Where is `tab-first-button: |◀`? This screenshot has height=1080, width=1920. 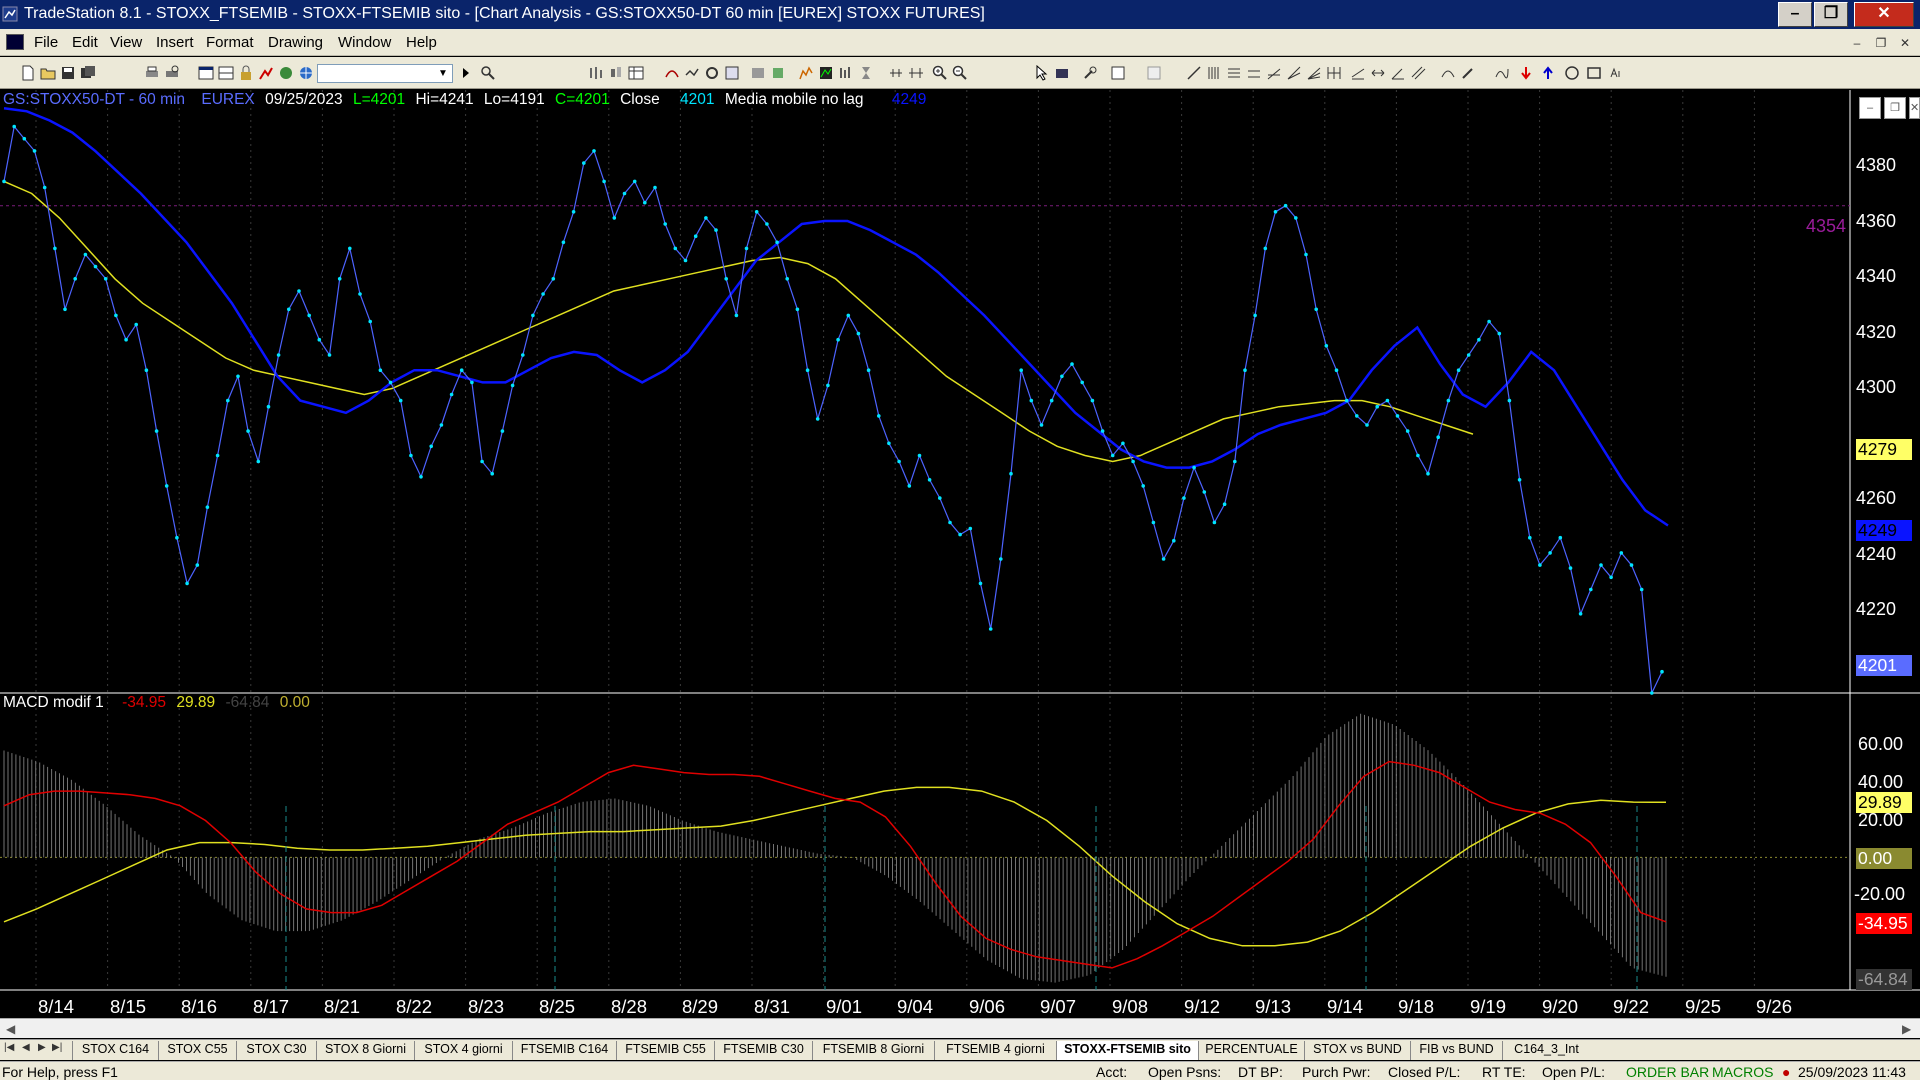 tab-first-button: |◀ is located at coordinates (9, 1047).